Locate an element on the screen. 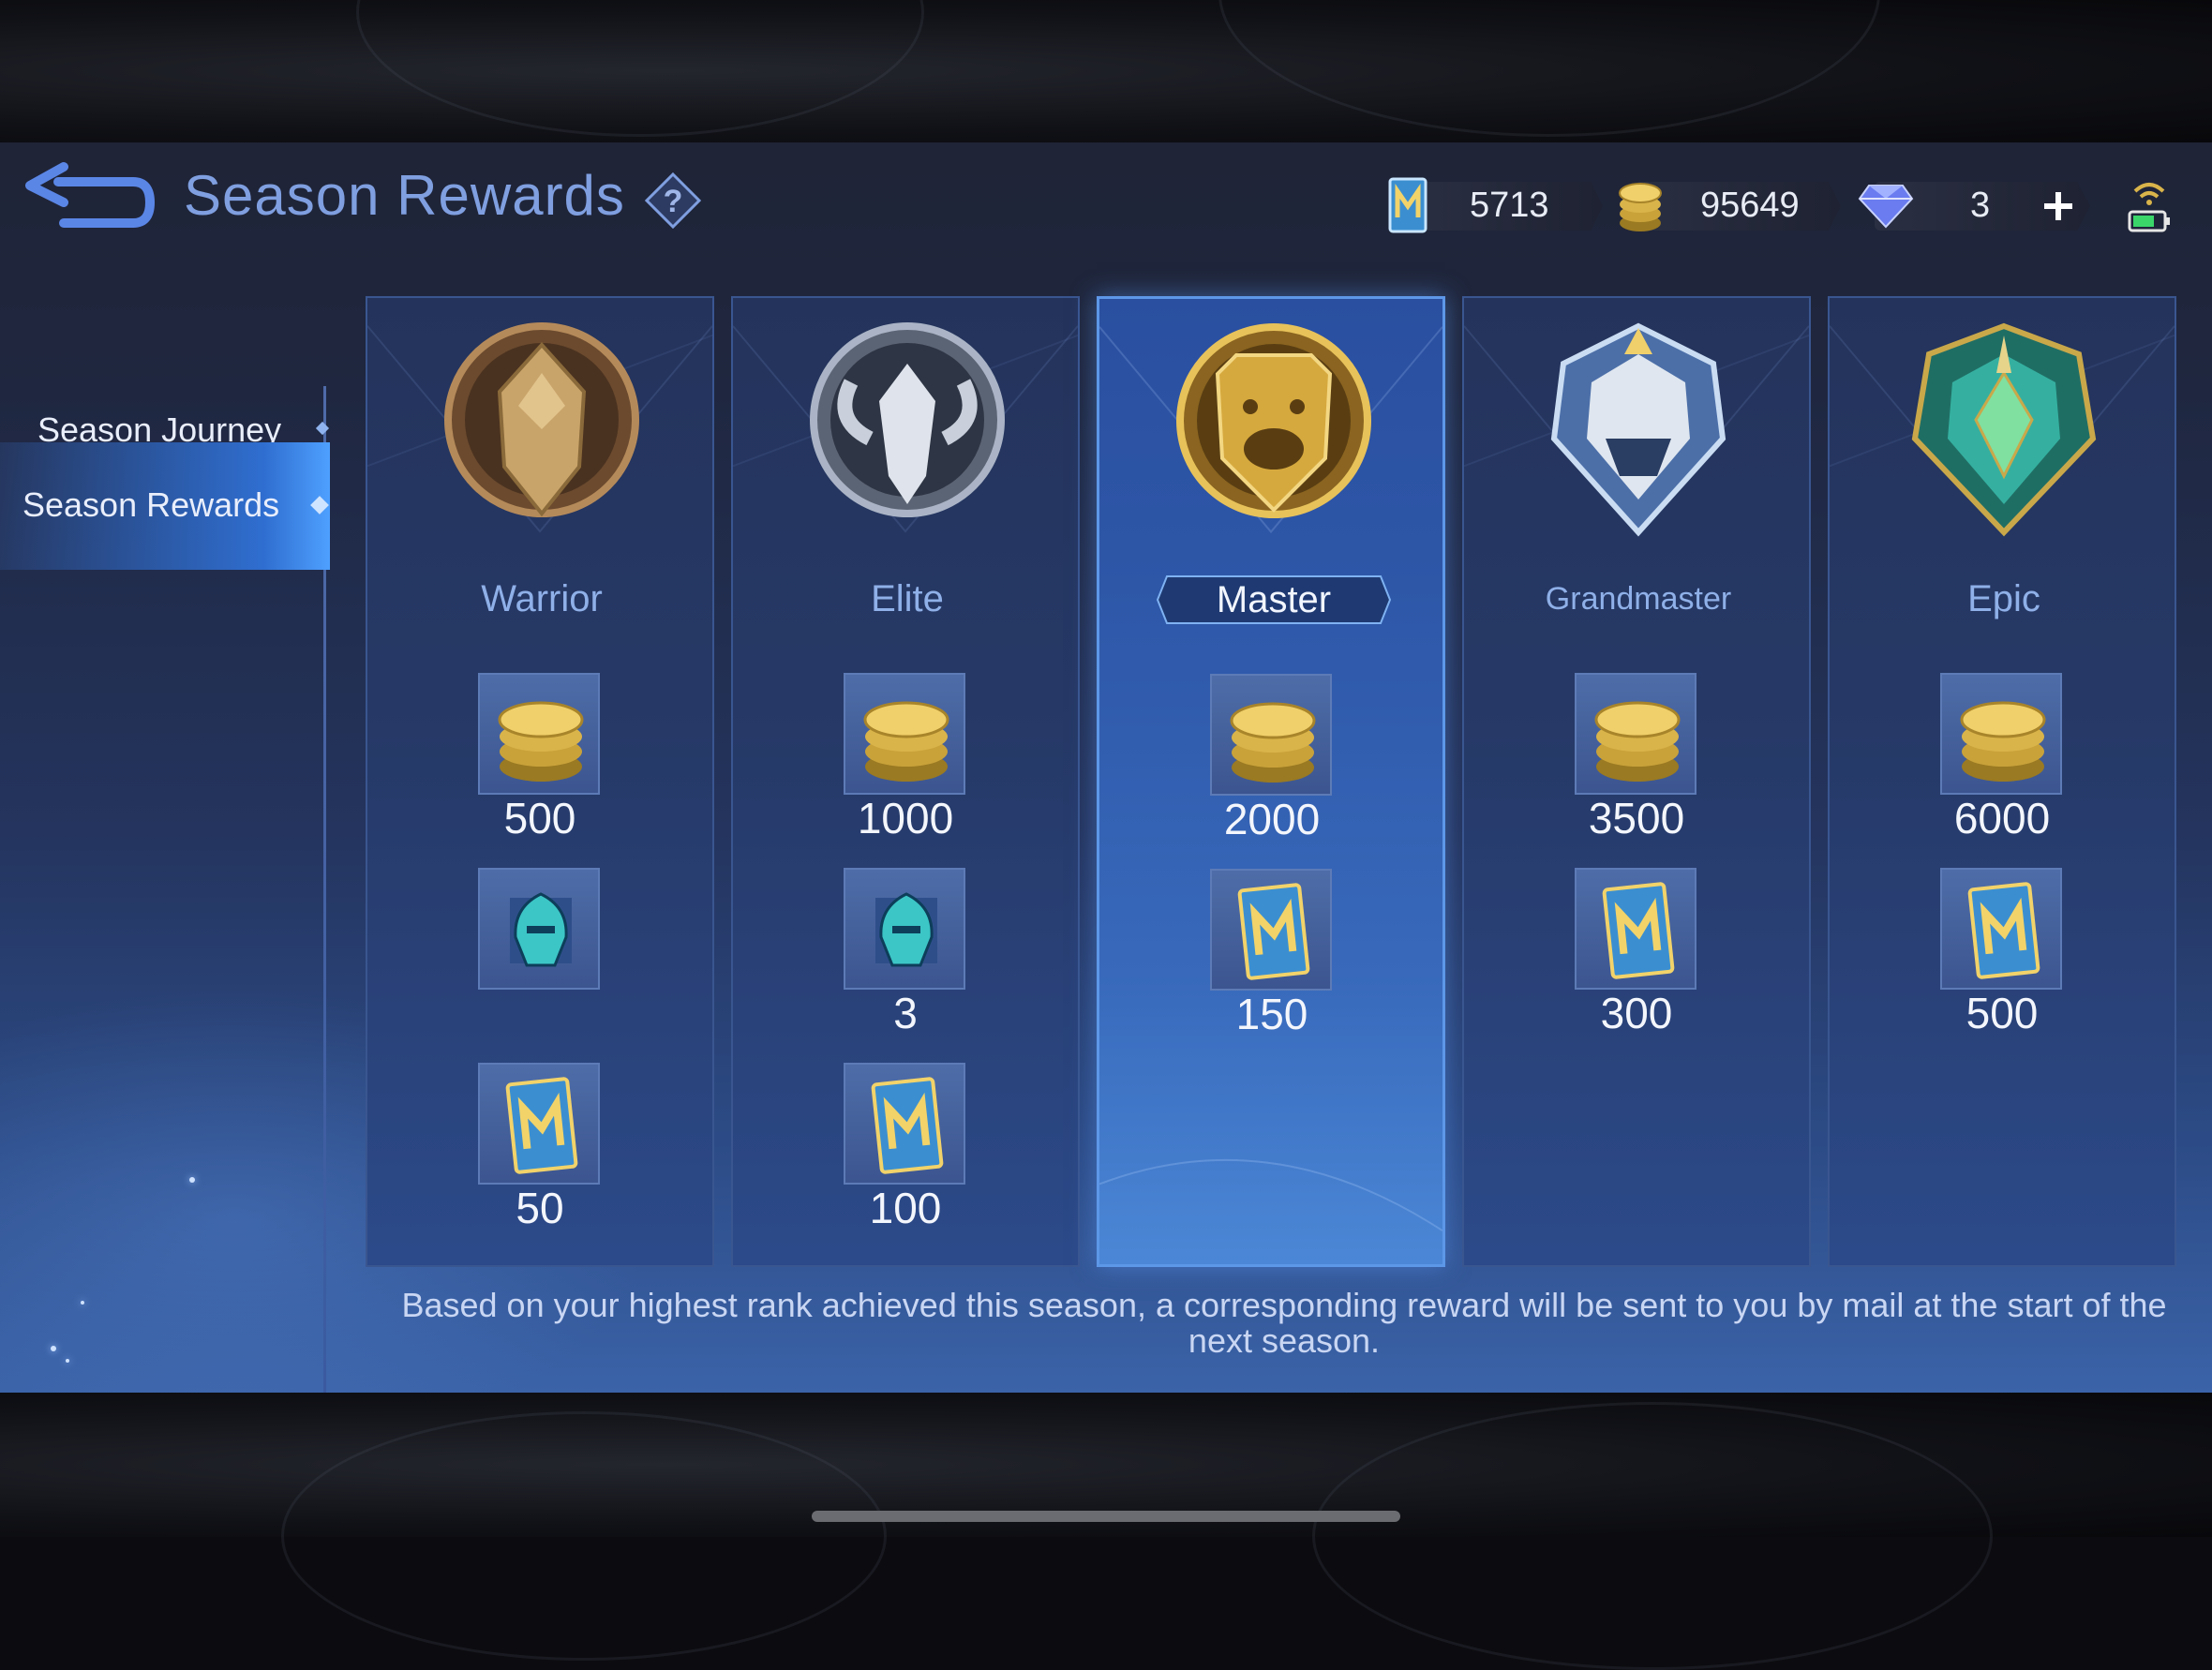 This screenshot has width=2212, height=1670. question-icon: ? is located at coordinates (673, 200).